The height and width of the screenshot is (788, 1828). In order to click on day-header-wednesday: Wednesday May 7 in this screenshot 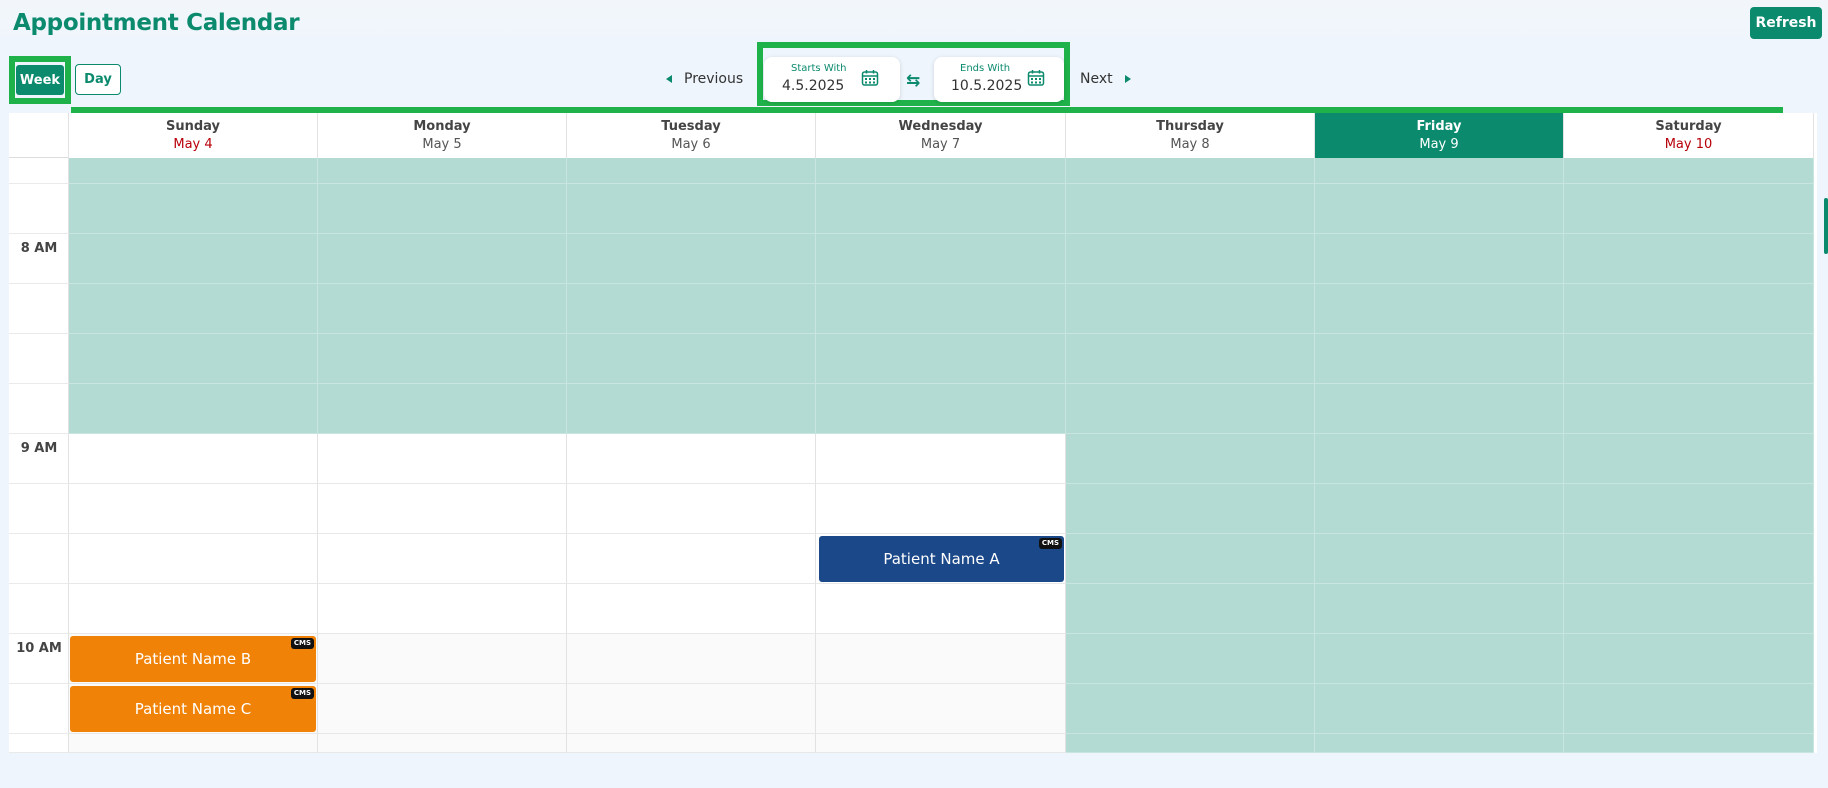, I will do `click(941, 135)`.